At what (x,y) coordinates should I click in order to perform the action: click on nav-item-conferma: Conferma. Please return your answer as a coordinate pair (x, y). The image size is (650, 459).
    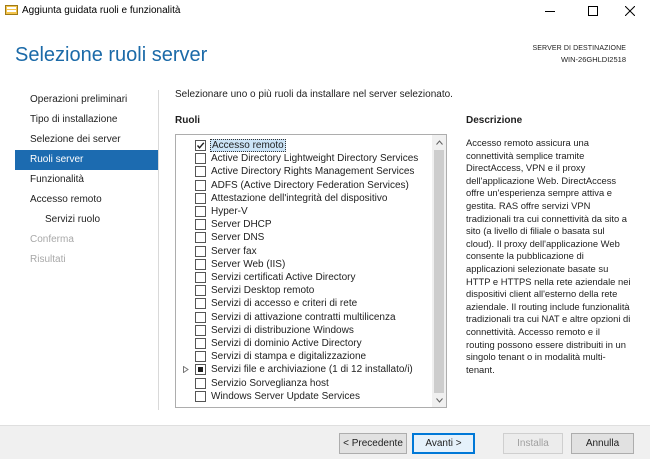
    Looking at the image, I should click on (52, 239).